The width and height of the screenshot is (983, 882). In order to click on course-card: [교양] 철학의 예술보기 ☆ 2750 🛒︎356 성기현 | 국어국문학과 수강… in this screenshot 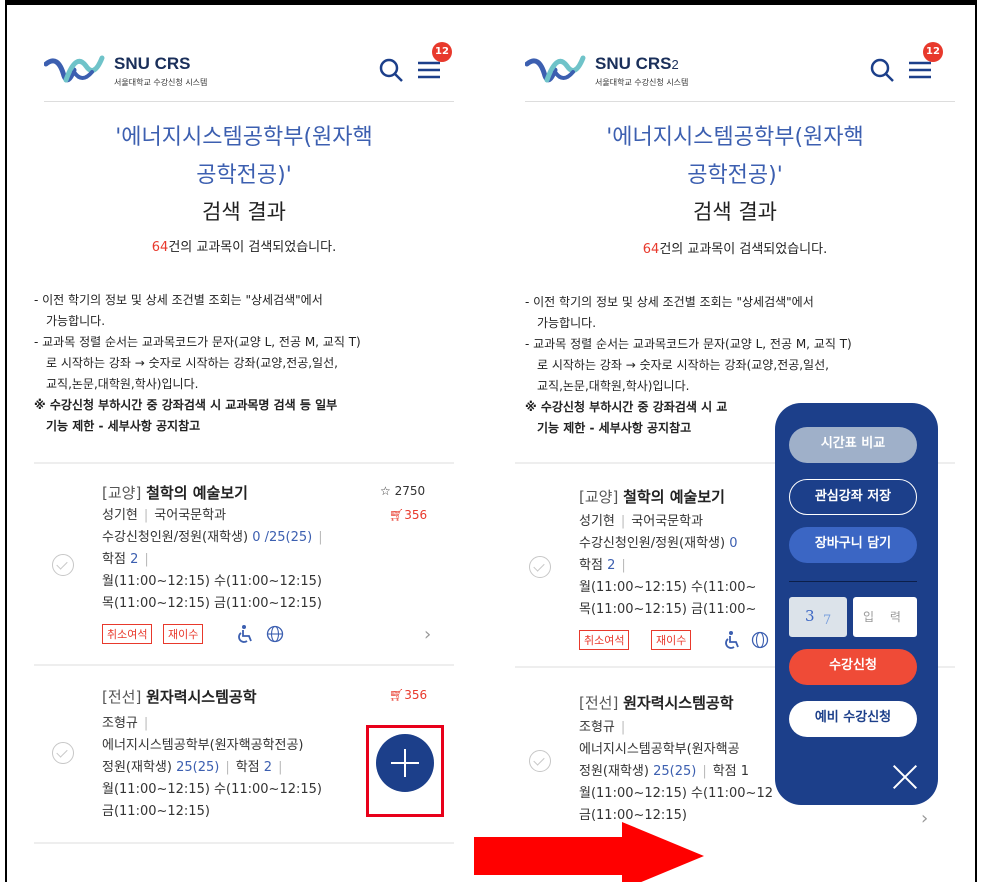, I will do `click(244, 559)`.